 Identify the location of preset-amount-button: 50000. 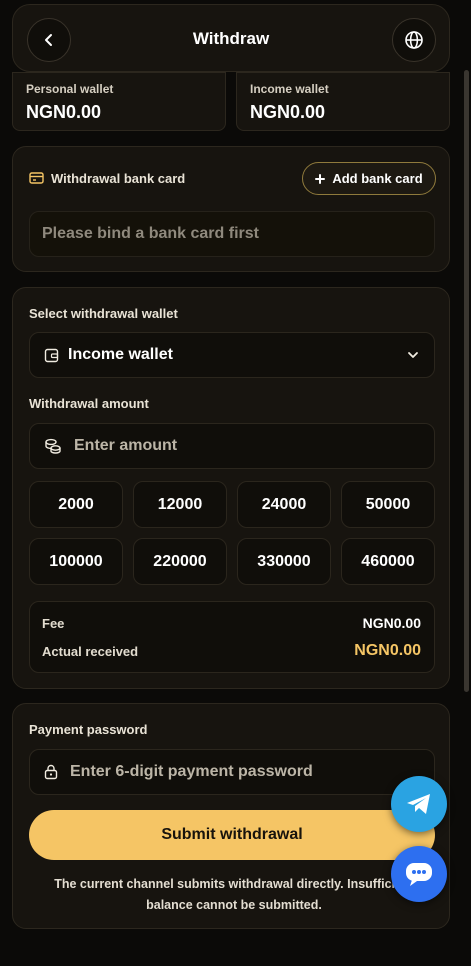
(388, 504).